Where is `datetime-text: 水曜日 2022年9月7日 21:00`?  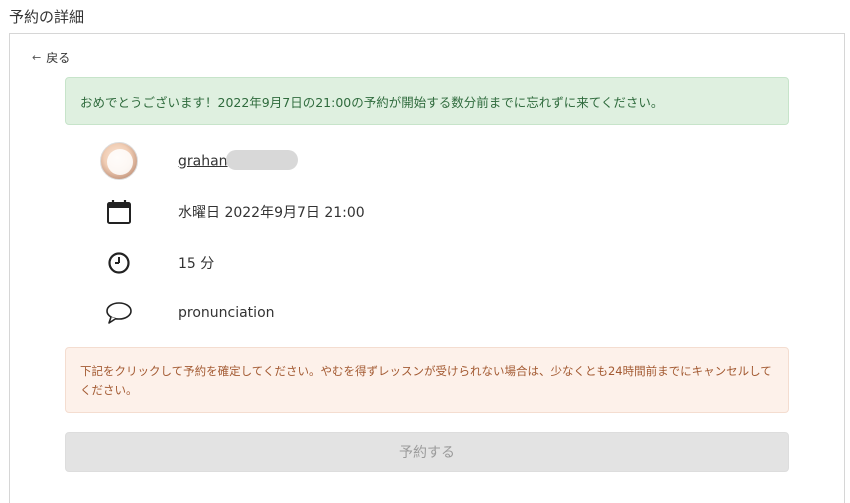
datetime-text: 水曜日 2022年9月7日 21:00 is located at coordinates (271, 213).